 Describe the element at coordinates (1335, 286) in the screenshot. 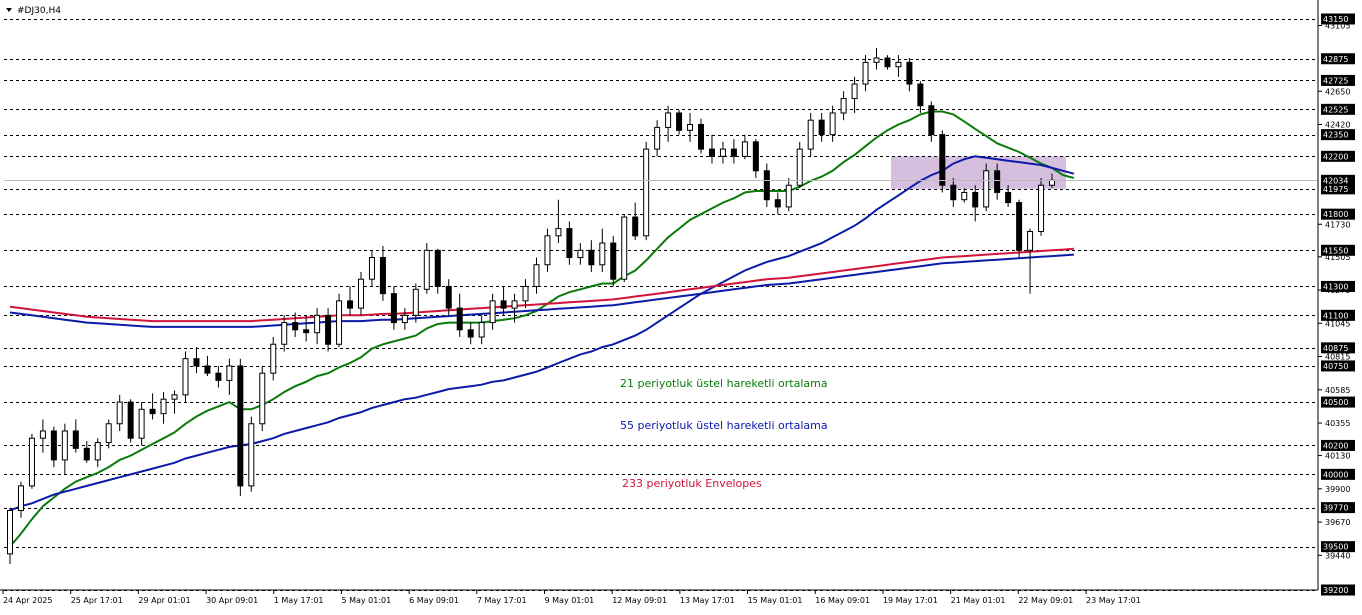

I see `level-price-label: 41300` at that location.